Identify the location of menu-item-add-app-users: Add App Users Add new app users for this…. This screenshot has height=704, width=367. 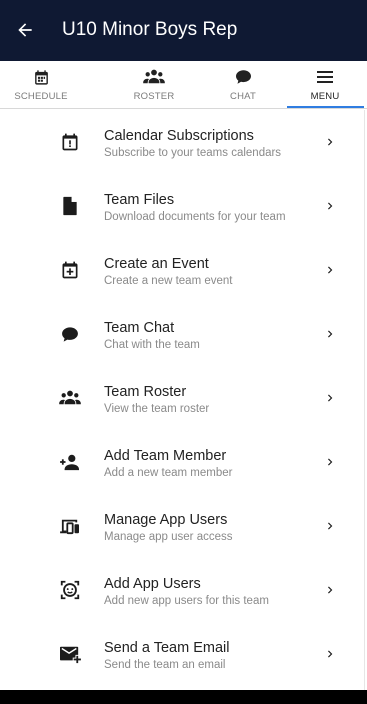
(183, 590).